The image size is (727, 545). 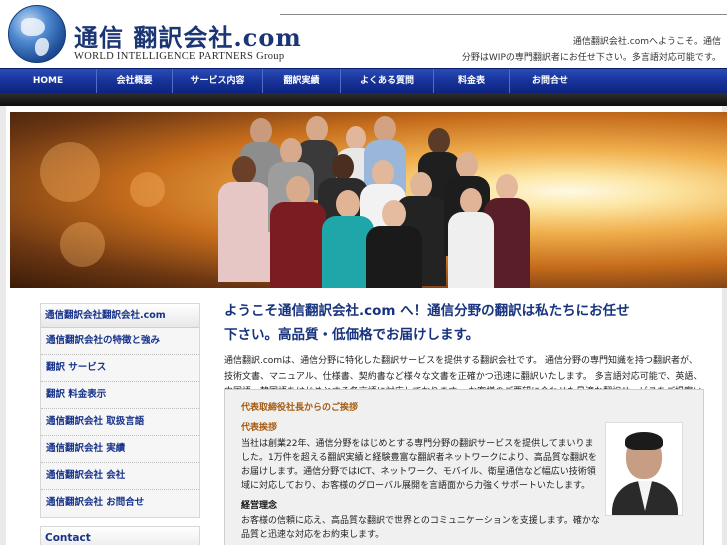 What do you see at coordinates (48, 81) in the screenshot?
I see `nav-home: HOME` at bounding box center [48, 81].